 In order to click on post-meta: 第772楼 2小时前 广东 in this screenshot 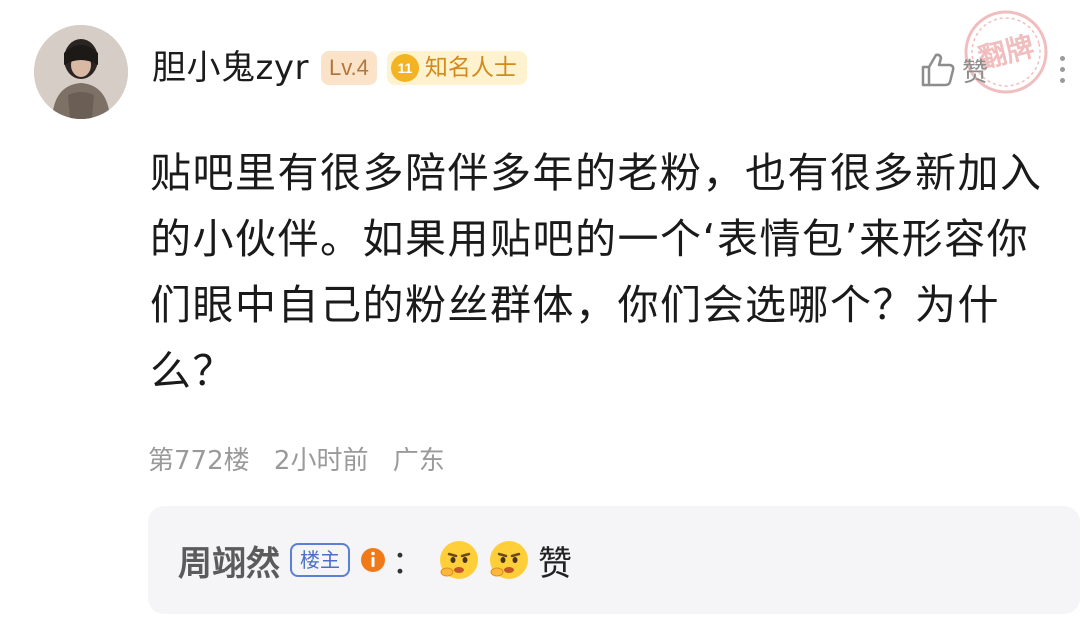, I will do `click(304, 458)`.